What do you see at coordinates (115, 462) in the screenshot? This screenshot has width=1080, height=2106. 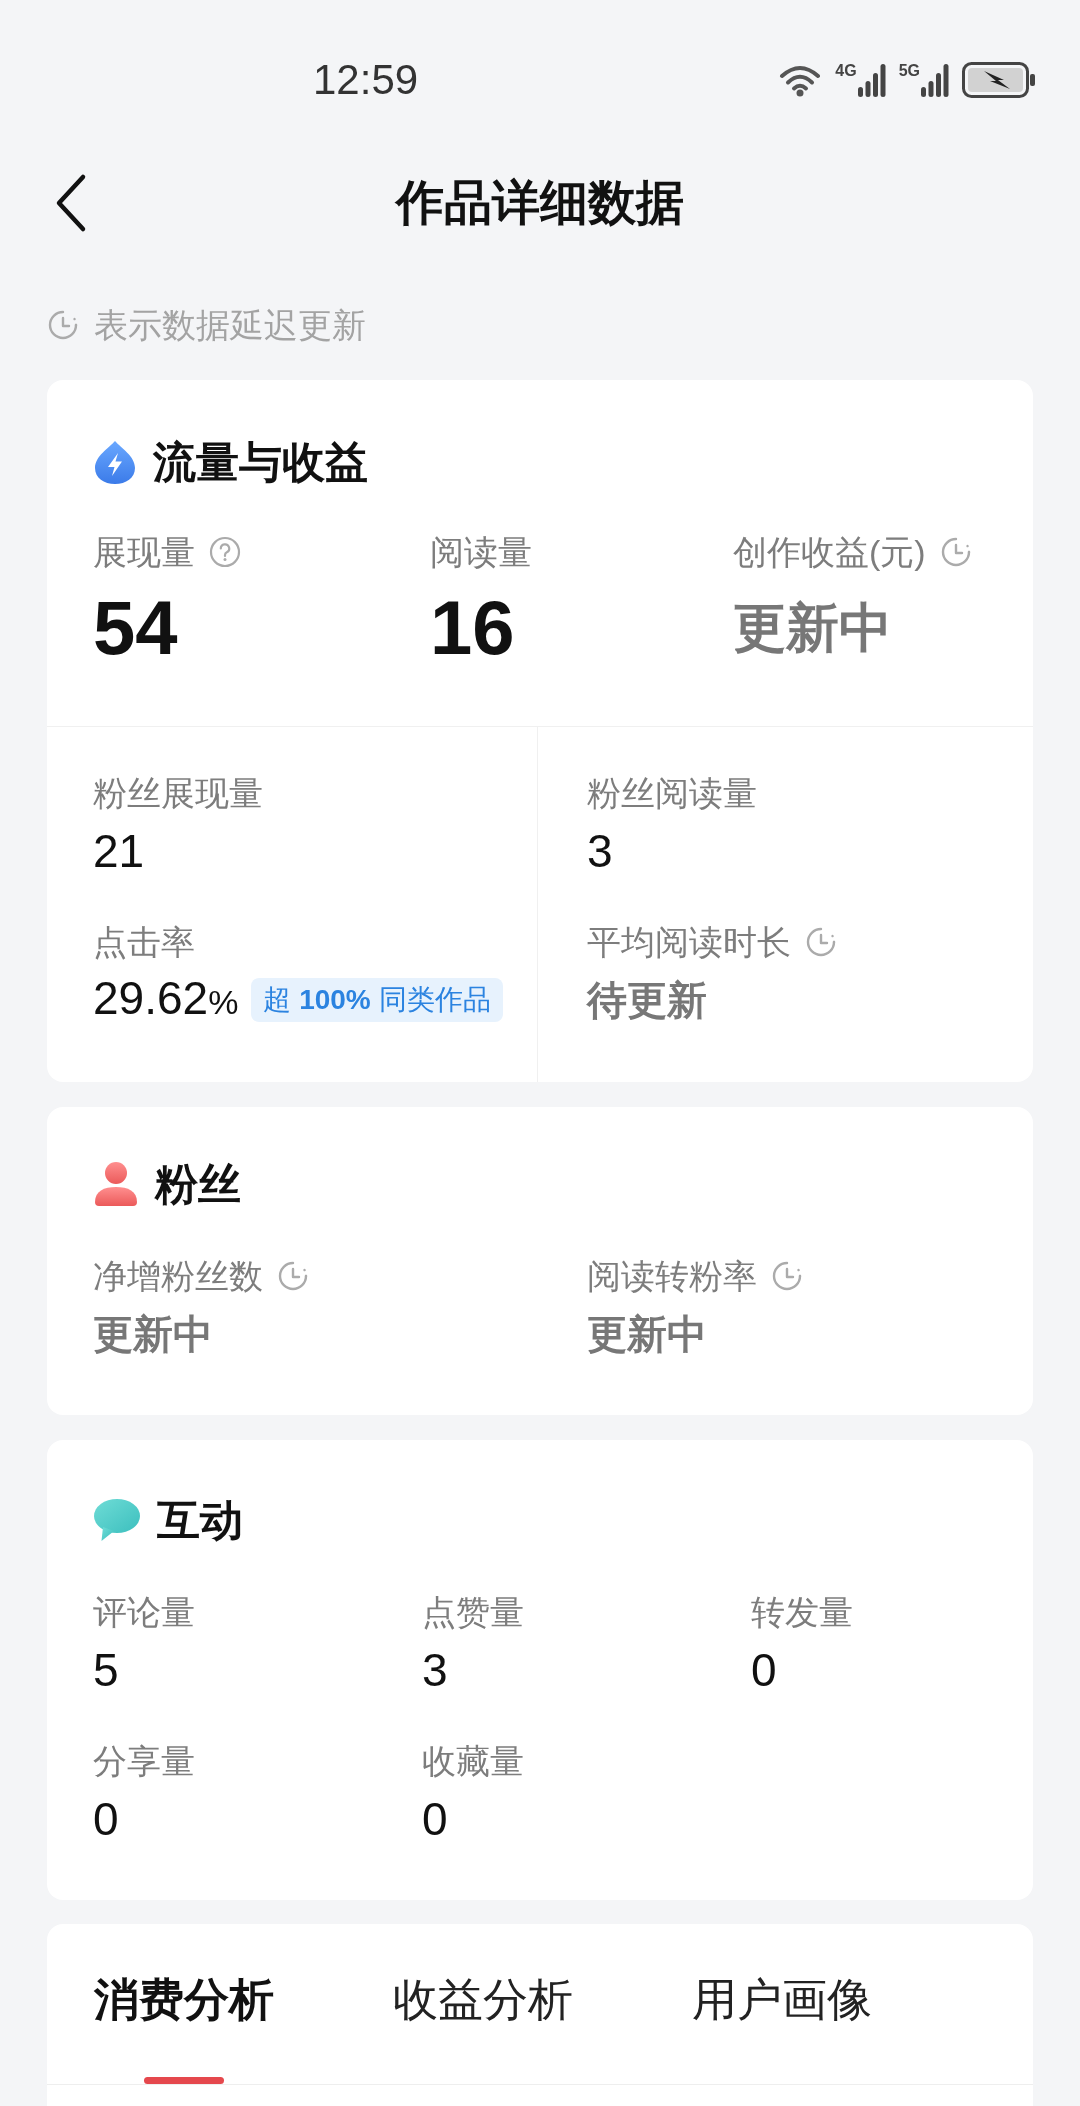 I see `drop-icon` at bounding box center [115, 462].